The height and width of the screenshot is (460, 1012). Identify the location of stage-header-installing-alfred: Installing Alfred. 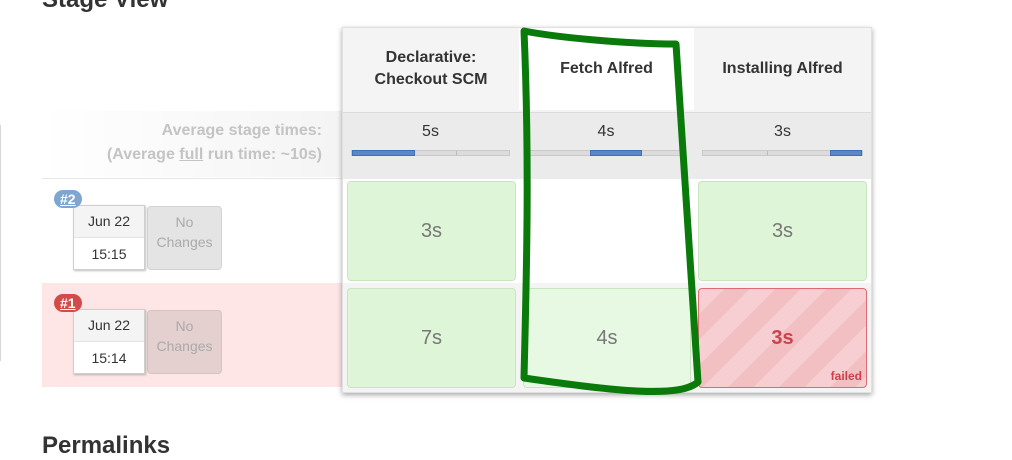
(782, 69).